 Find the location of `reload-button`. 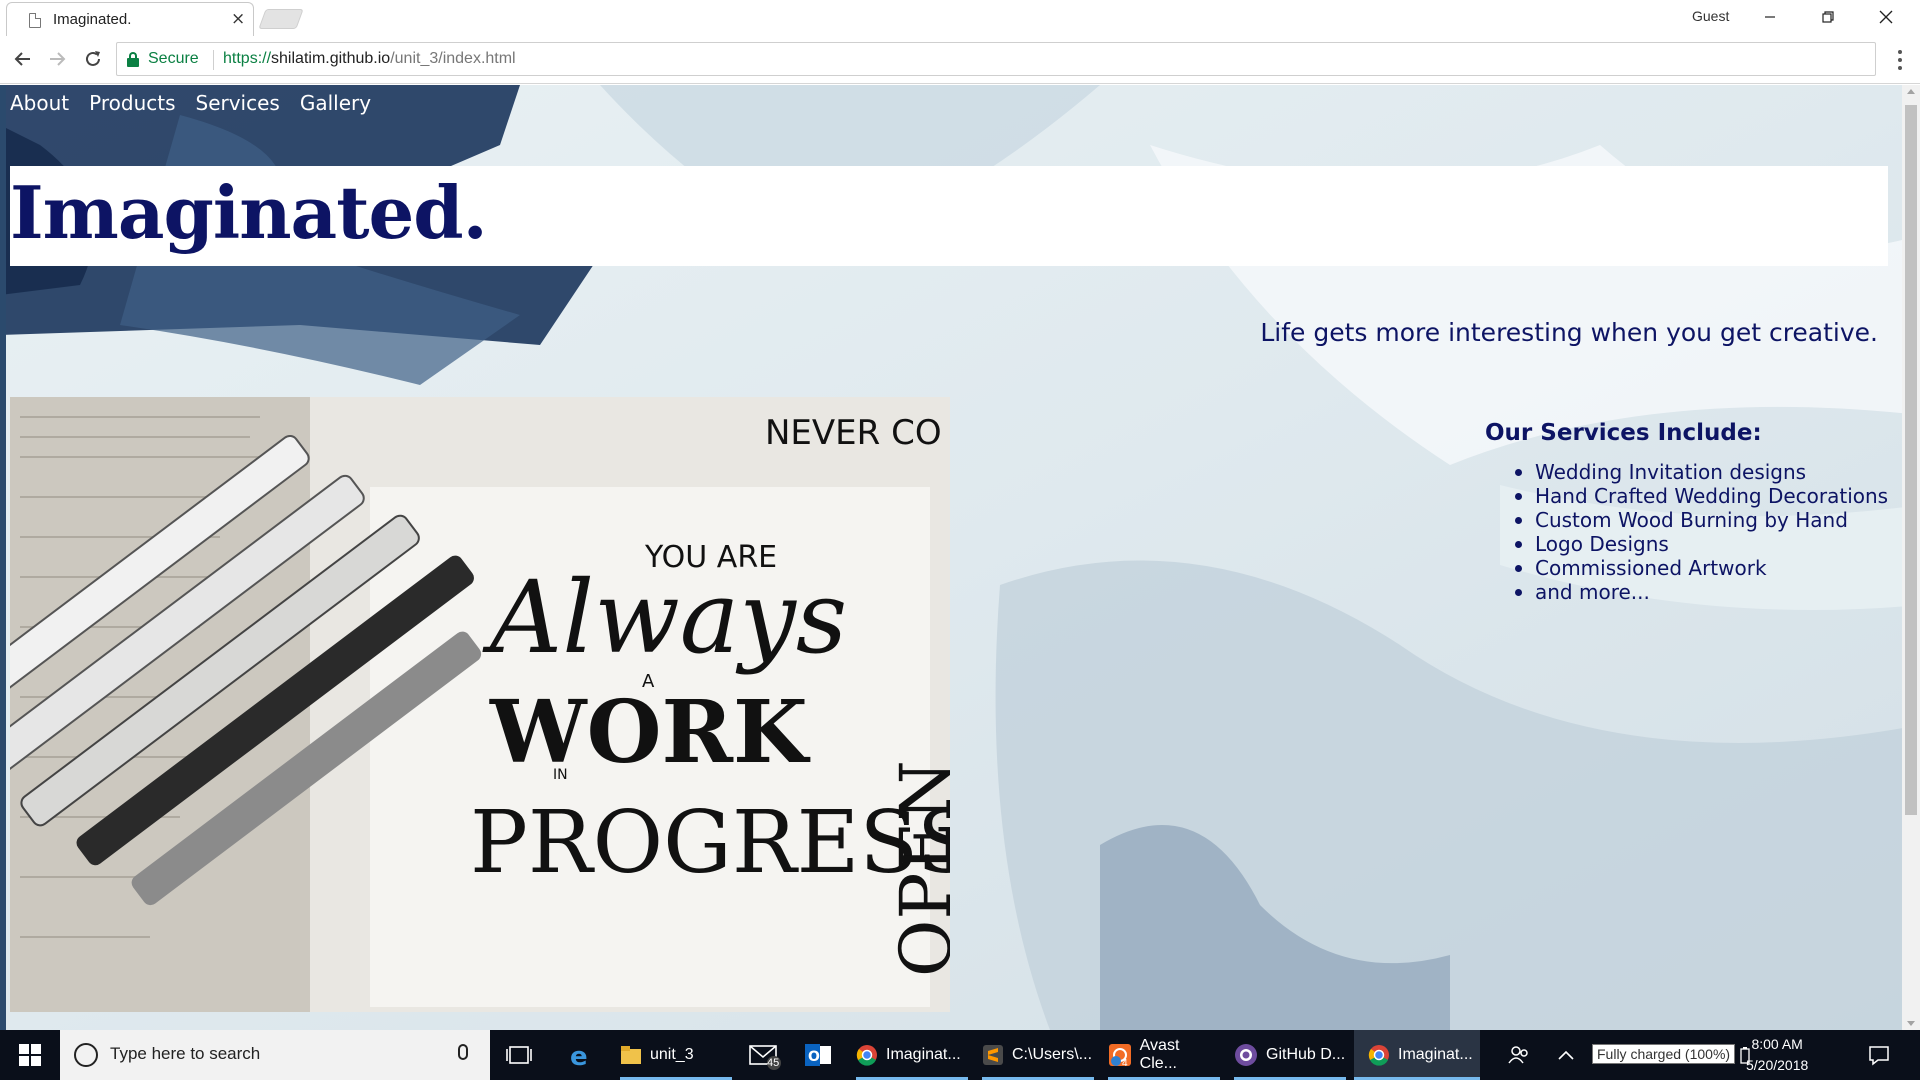

reload-button is located at coordinates (93, 59).